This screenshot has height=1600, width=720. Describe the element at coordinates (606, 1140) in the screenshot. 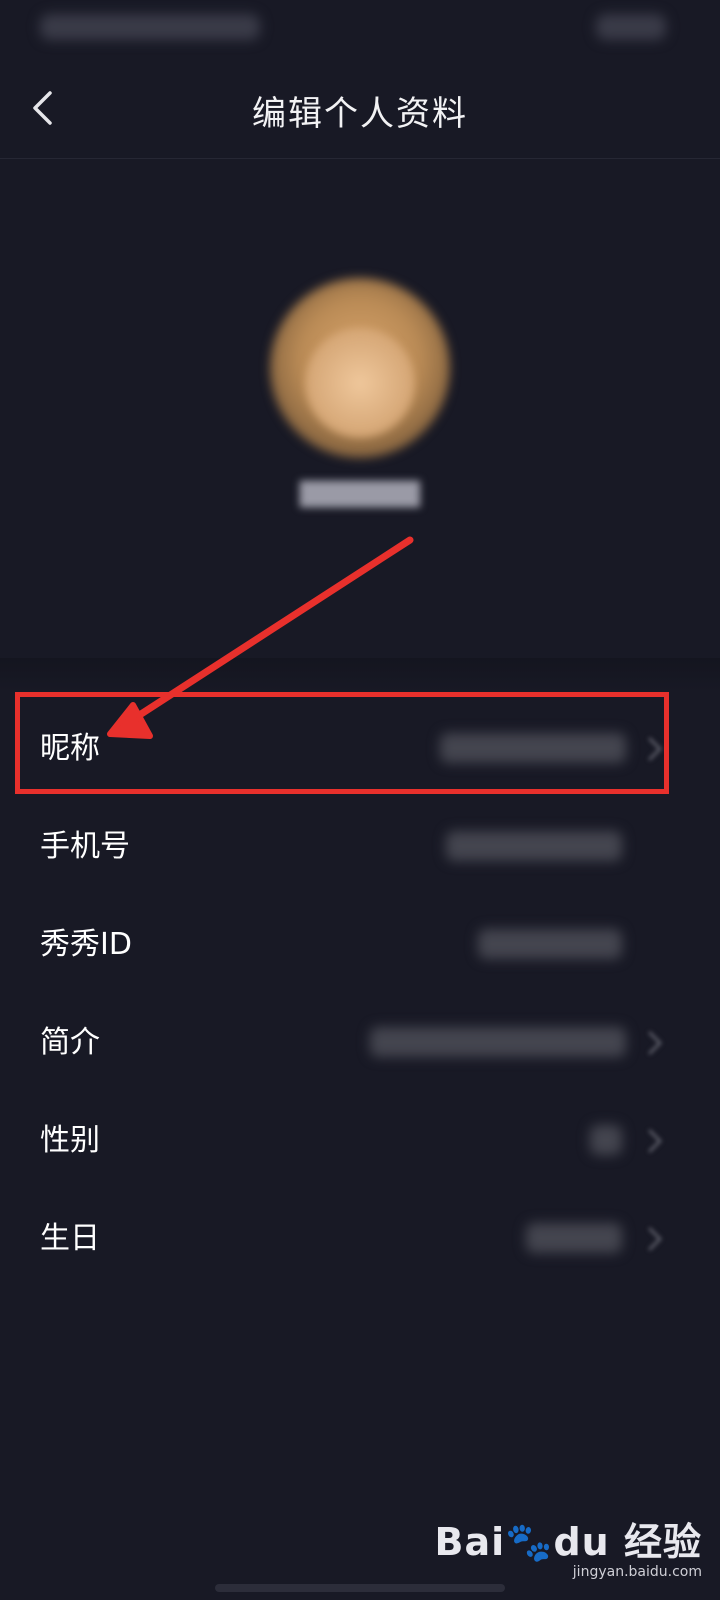

I see `gender-value` at that location.